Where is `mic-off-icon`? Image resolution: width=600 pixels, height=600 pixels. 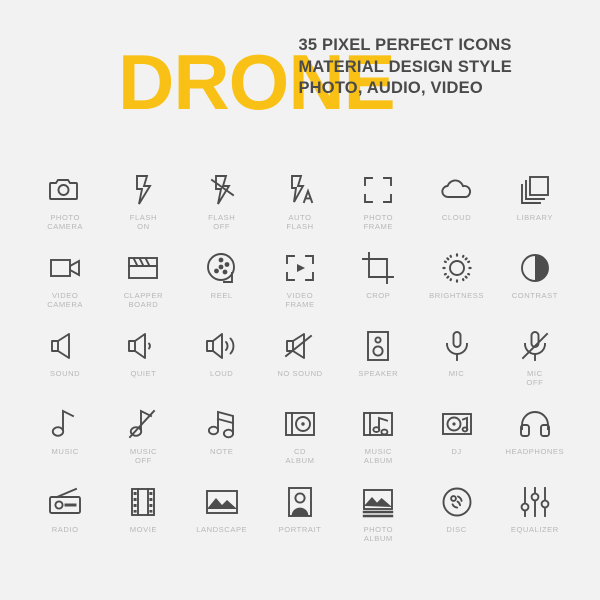
mic-off-icon is located at coordinates (535, 346).